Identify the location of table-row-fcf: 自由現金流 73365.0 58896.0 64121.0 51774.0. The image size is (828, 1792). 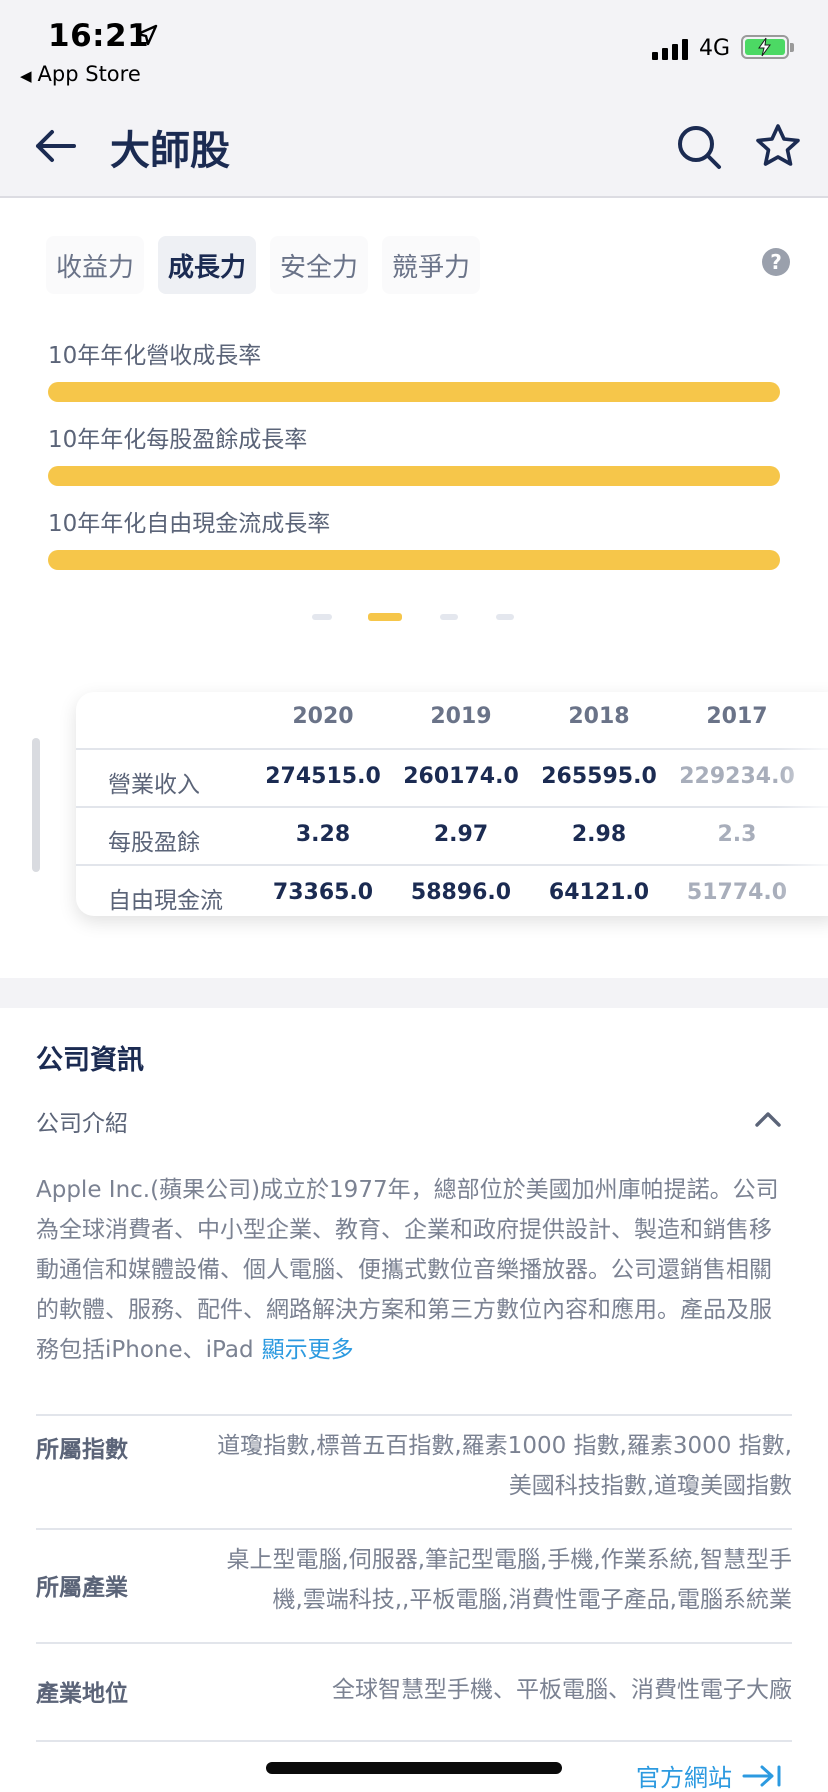
(452, 890).